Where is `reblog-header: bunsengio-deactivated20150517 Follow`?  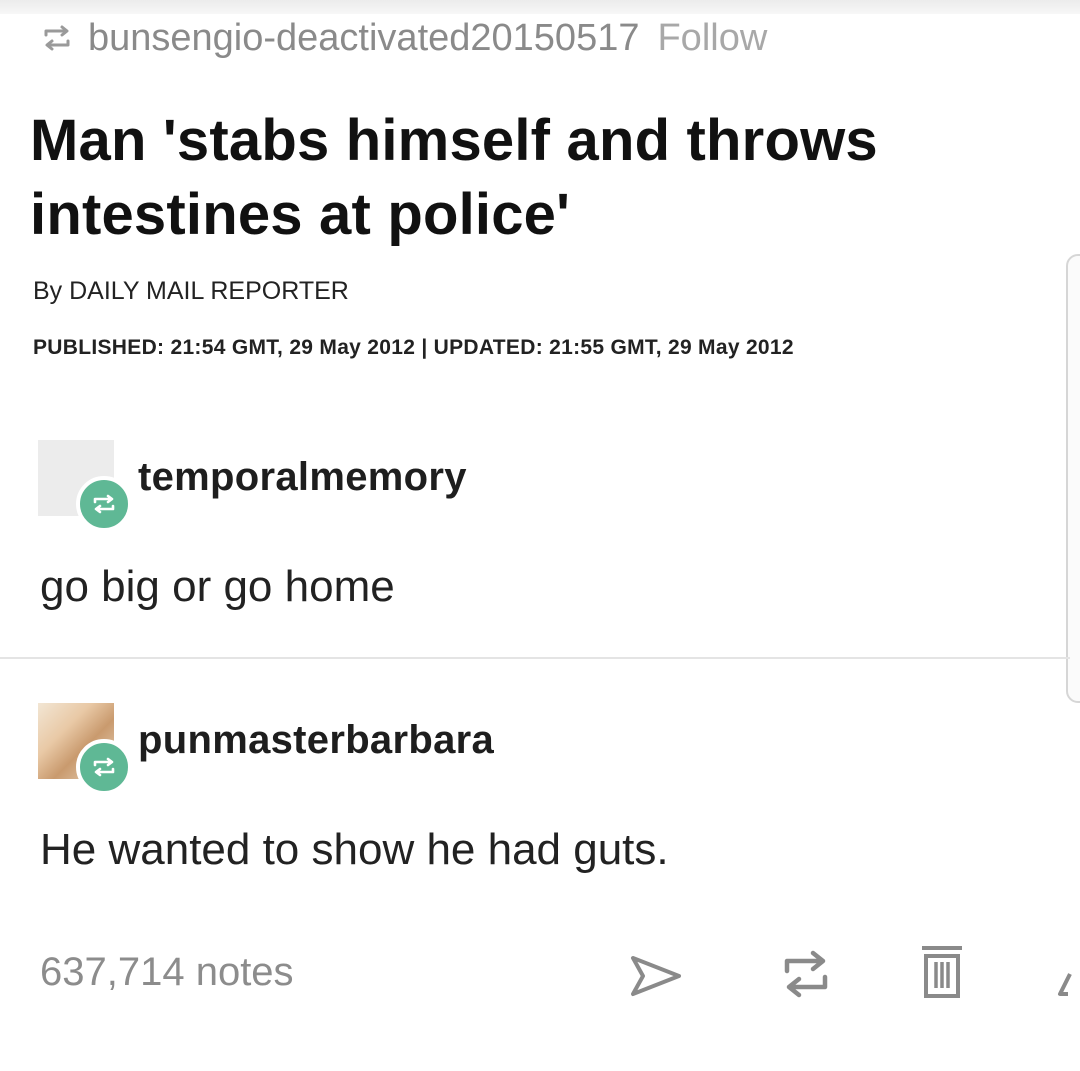
reblog-header: bunsengio-deactivated20150517 Follow is located at coordinates (403, 38).